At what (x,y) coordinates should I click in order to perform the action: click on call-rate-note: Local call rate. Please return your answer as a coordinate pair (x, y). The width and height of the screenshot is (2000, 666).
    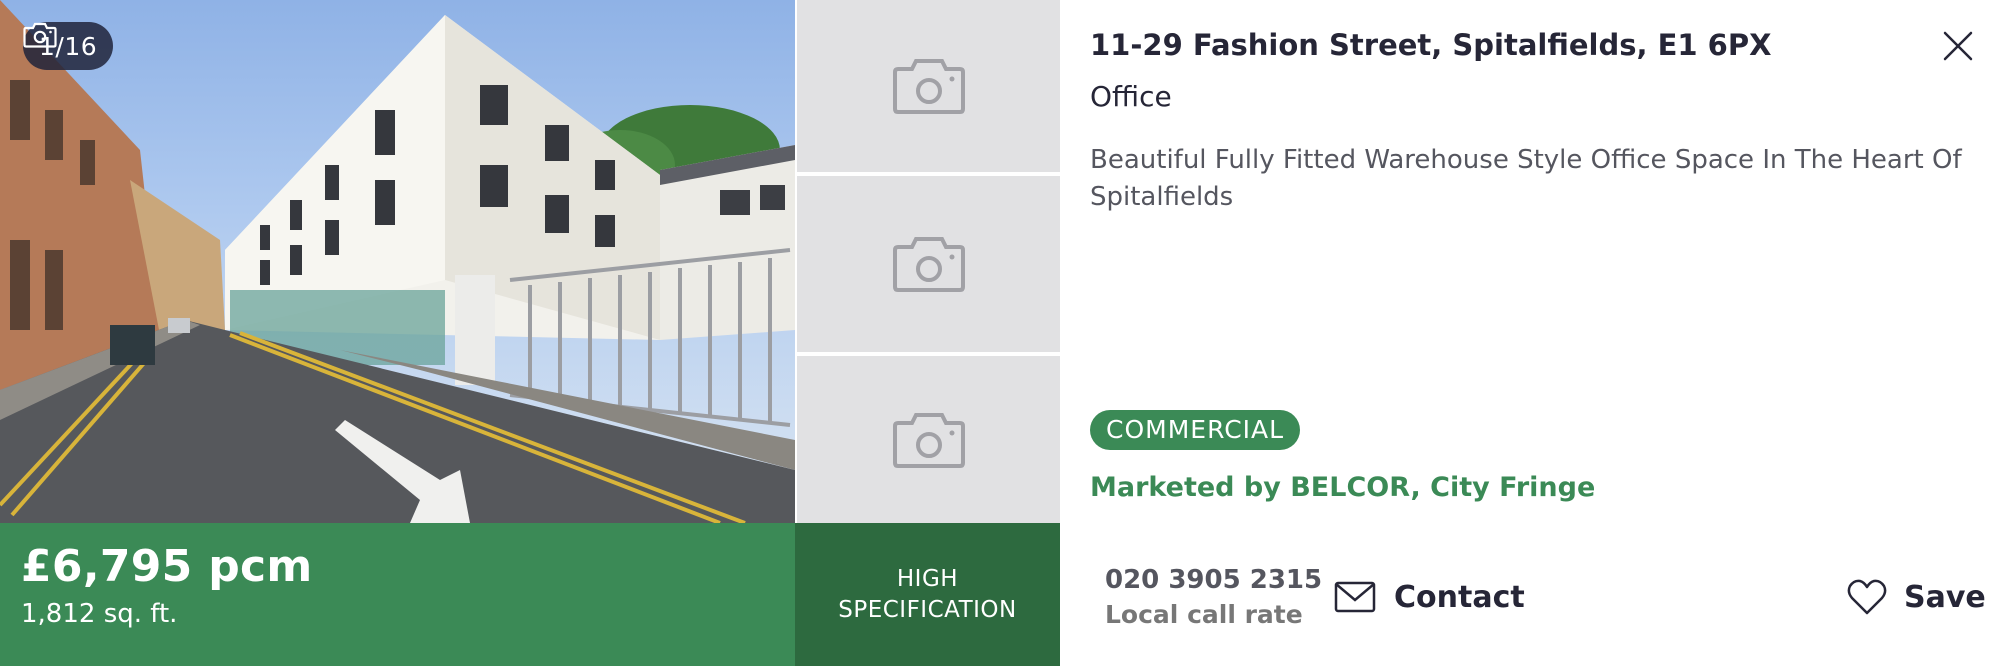
    Looking at the image, I should click on (1204, 614).